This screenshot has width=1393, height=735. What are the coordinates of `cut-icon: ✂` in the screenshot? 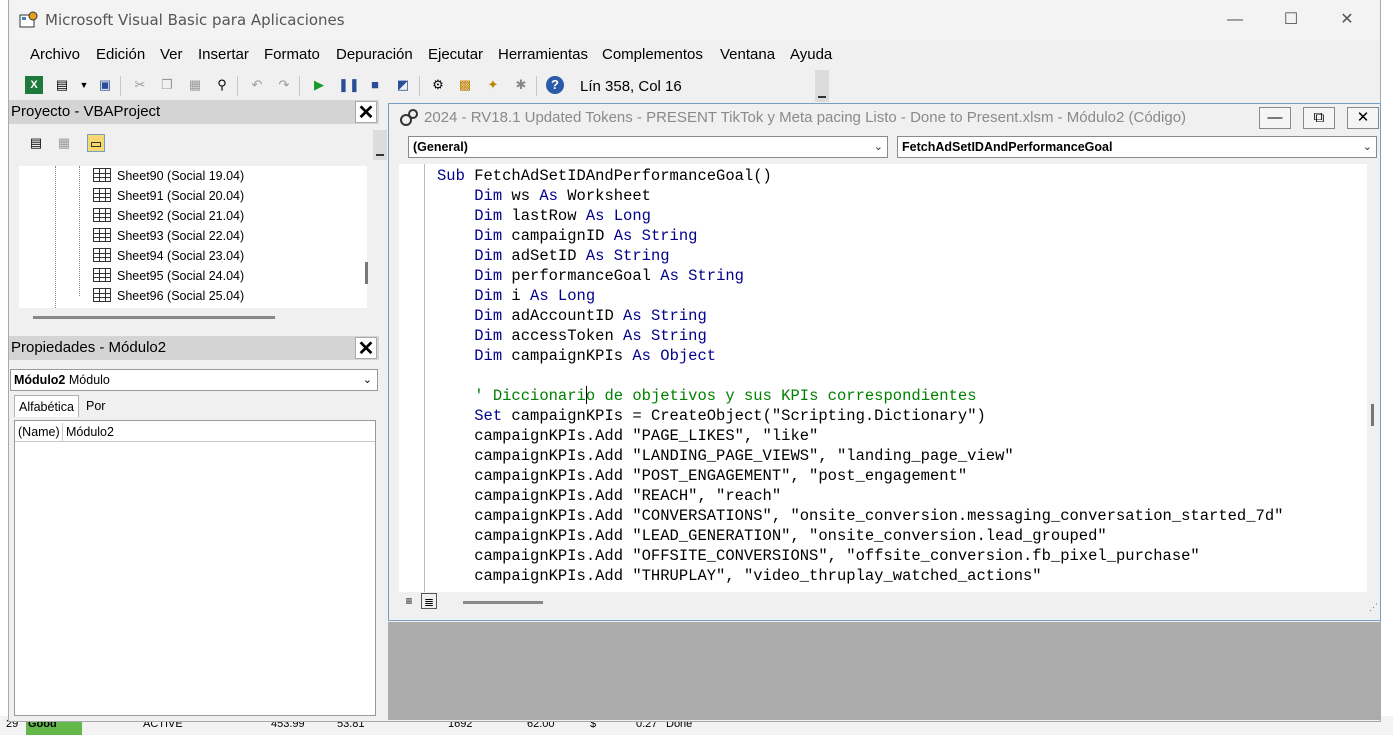 It's located at (140, 85).